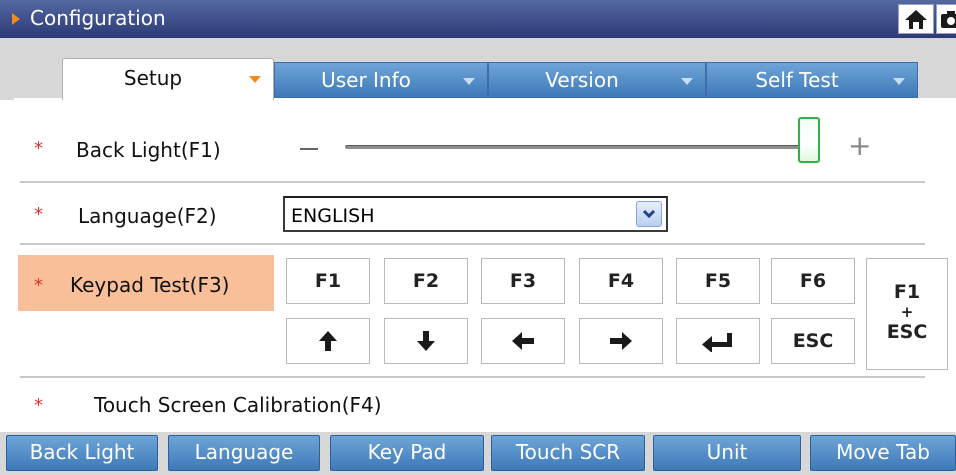 This screenshot has width=956, height=475. Describe the element at coordinates (572, 147) in the screenshot. I see `back-light-slider-track` at that location.